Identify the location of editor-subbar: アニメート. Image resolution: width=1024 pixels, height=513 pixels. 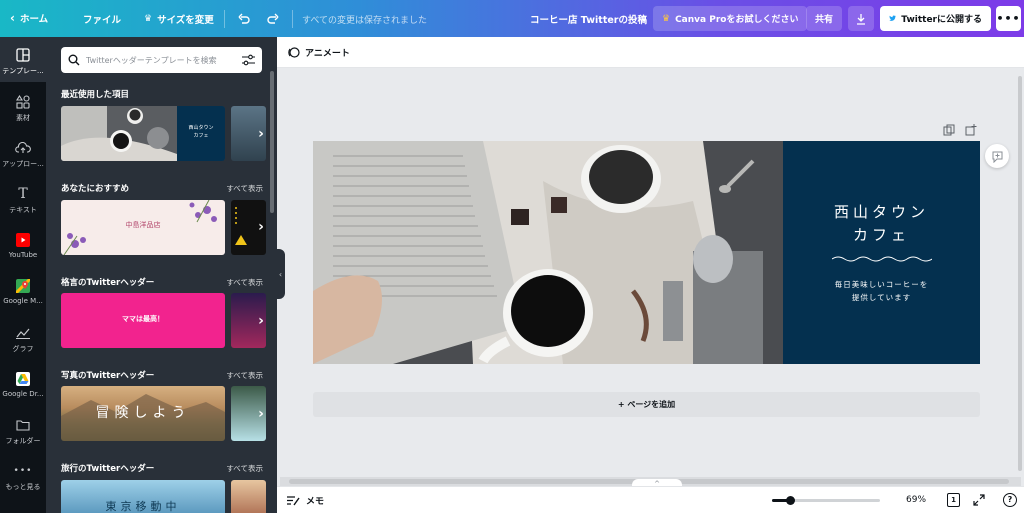
(650, 52).